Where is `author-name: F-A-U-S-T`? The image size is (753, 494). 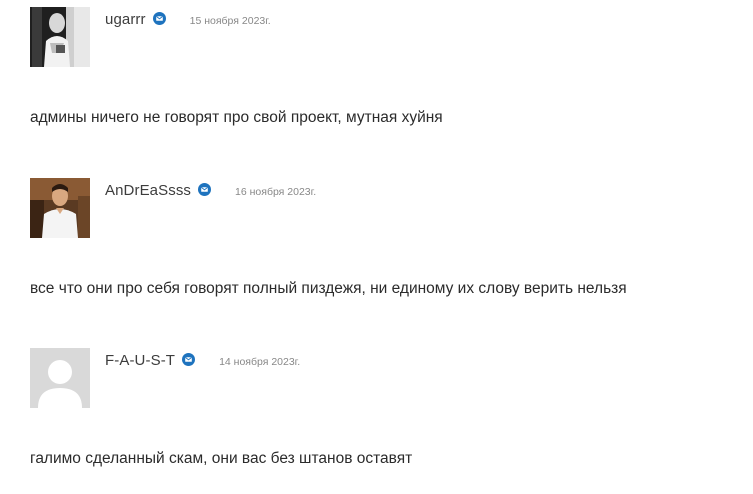 author-name: F-A-U-S-T is located at coordinates (140, 360).